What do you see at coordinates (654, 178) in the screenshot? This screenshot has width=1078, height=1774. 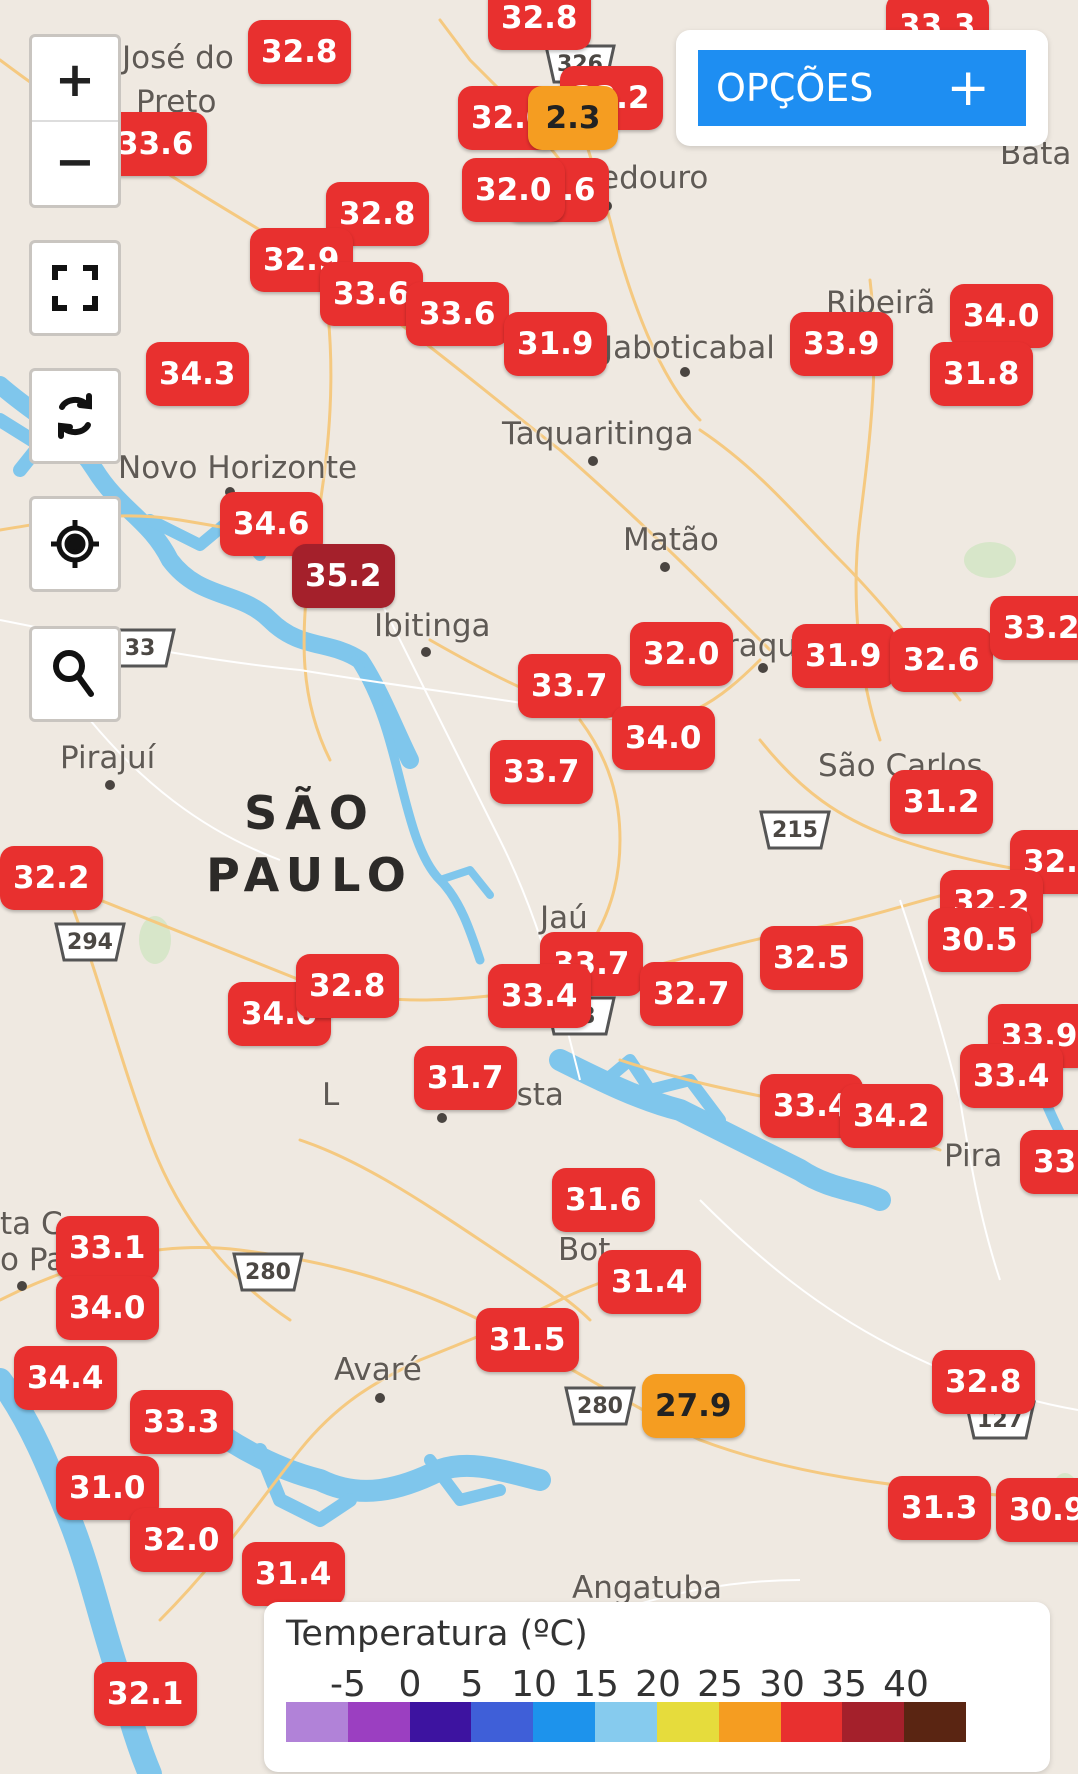 I see `place-label-bebedouro: edouro` at bounding box center [654, 178].